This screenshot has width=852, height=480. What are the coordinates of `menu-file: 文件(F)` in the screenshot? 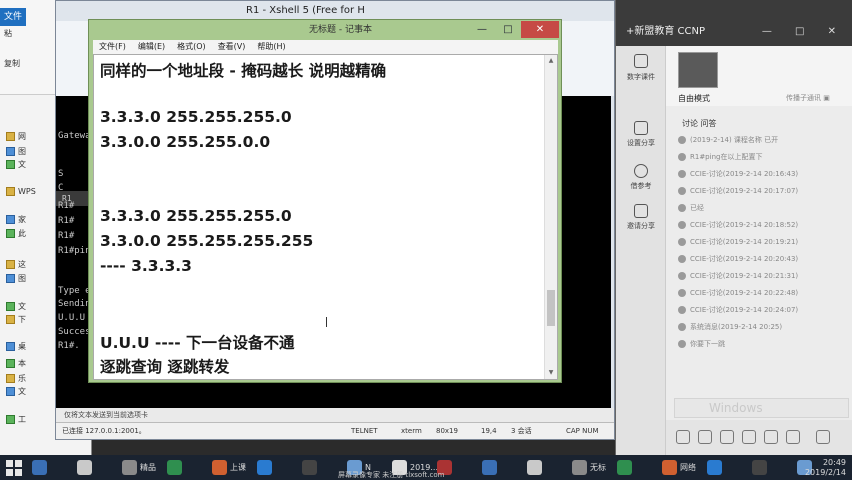 It's located at (112, 47).